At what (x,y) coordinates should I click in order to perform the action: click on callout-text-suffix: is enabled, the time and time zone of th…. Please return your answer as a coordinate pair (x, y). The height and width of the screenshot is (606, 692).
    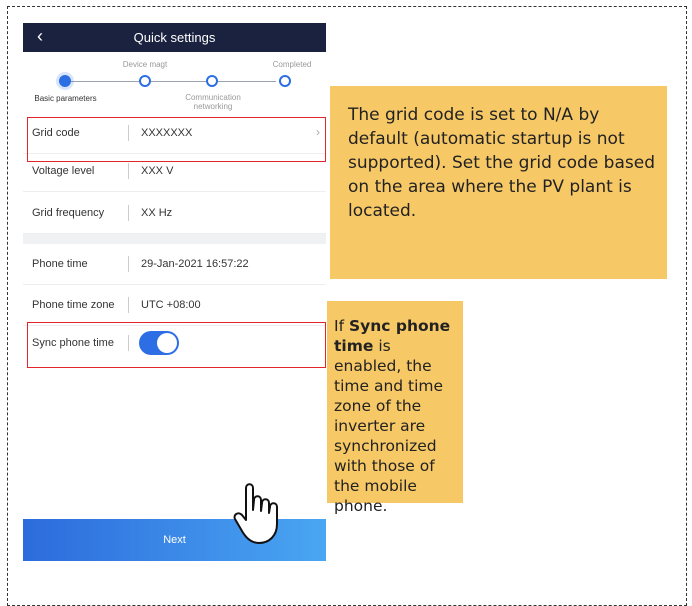
    Looking at the image, I should click on (389, 426).